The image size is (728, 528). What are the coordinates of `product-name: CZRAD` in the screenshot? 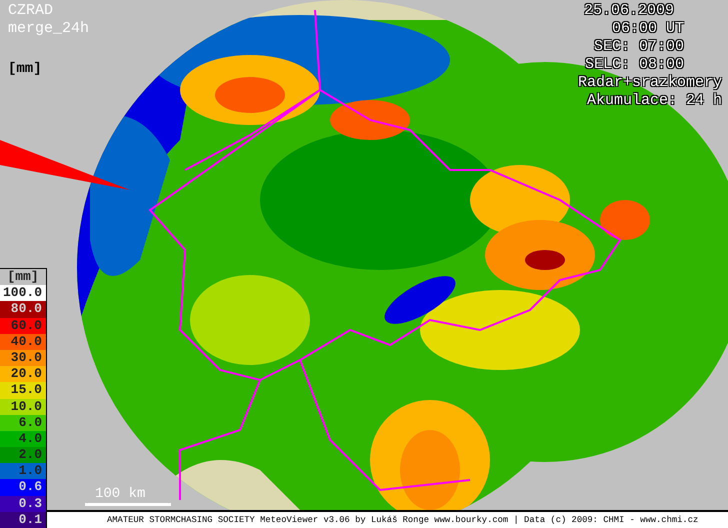 It's located at (31, 11).